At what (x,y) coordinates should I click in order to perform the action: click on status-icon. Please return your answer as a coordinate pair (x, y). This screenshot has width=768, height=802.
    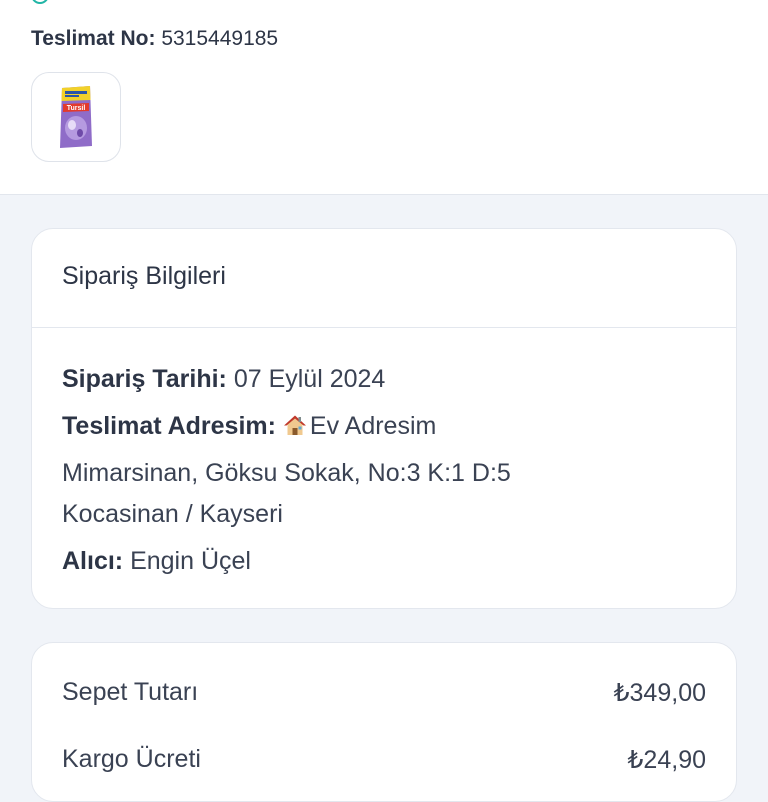
    Looking at the image, I should click on (40, 2).